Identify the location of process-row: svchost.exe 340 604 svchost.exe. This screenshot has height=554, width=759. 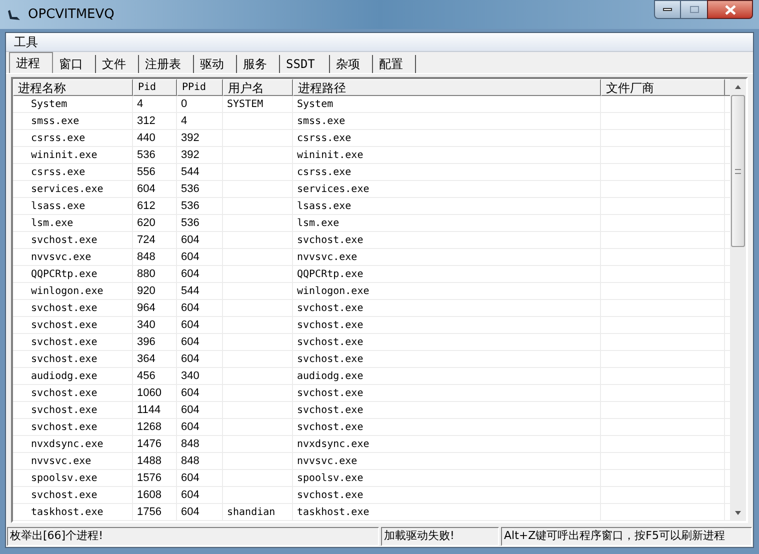
(371, 325).